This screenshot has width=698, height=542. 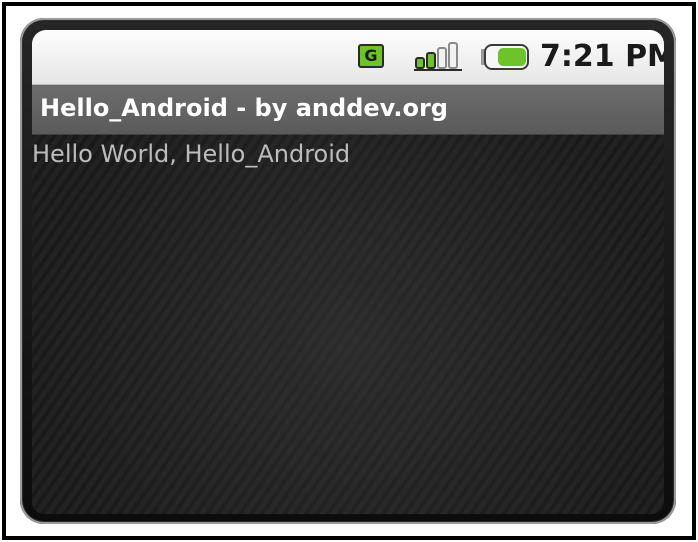 What do you see at coordinates (438, 56) in the screenshot?
I see `signal-strength-icon` at bounding box center [438, 56].